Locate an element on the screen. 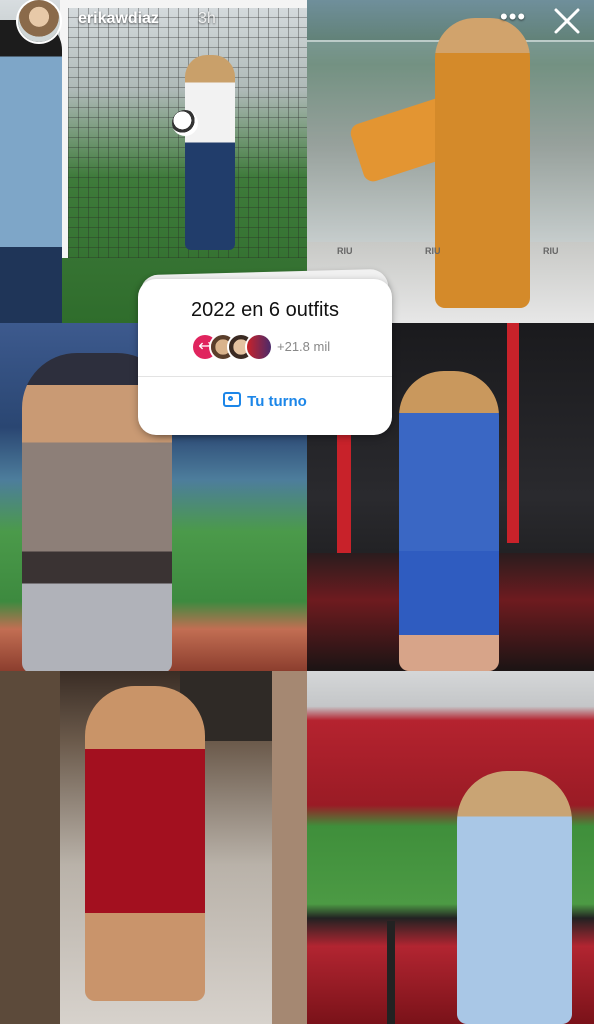 This screenshot has height=1024, width=594. participants-row: ↩ +21.8 mil is located at coordinates (283, 348).